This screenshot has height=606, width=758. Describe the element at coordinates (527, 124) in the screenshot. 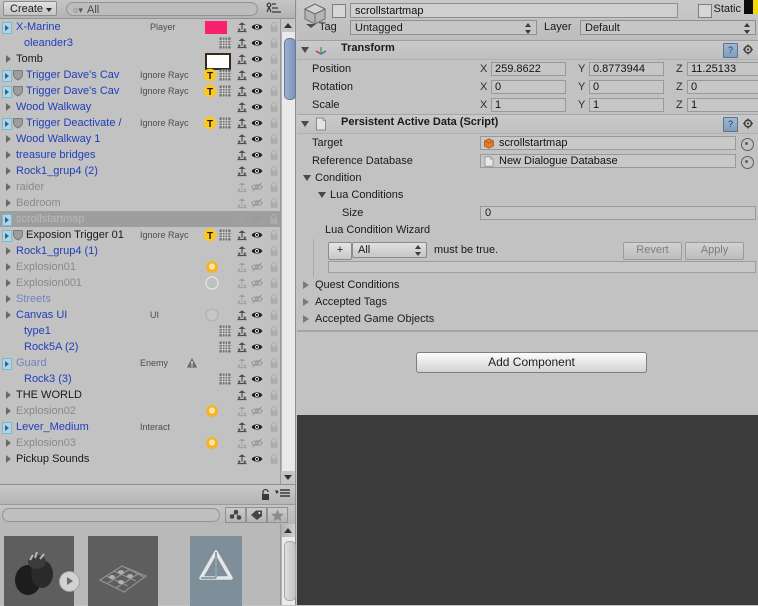

I see `script-component-header: Persistent Active Data (Script) ?` at that location.